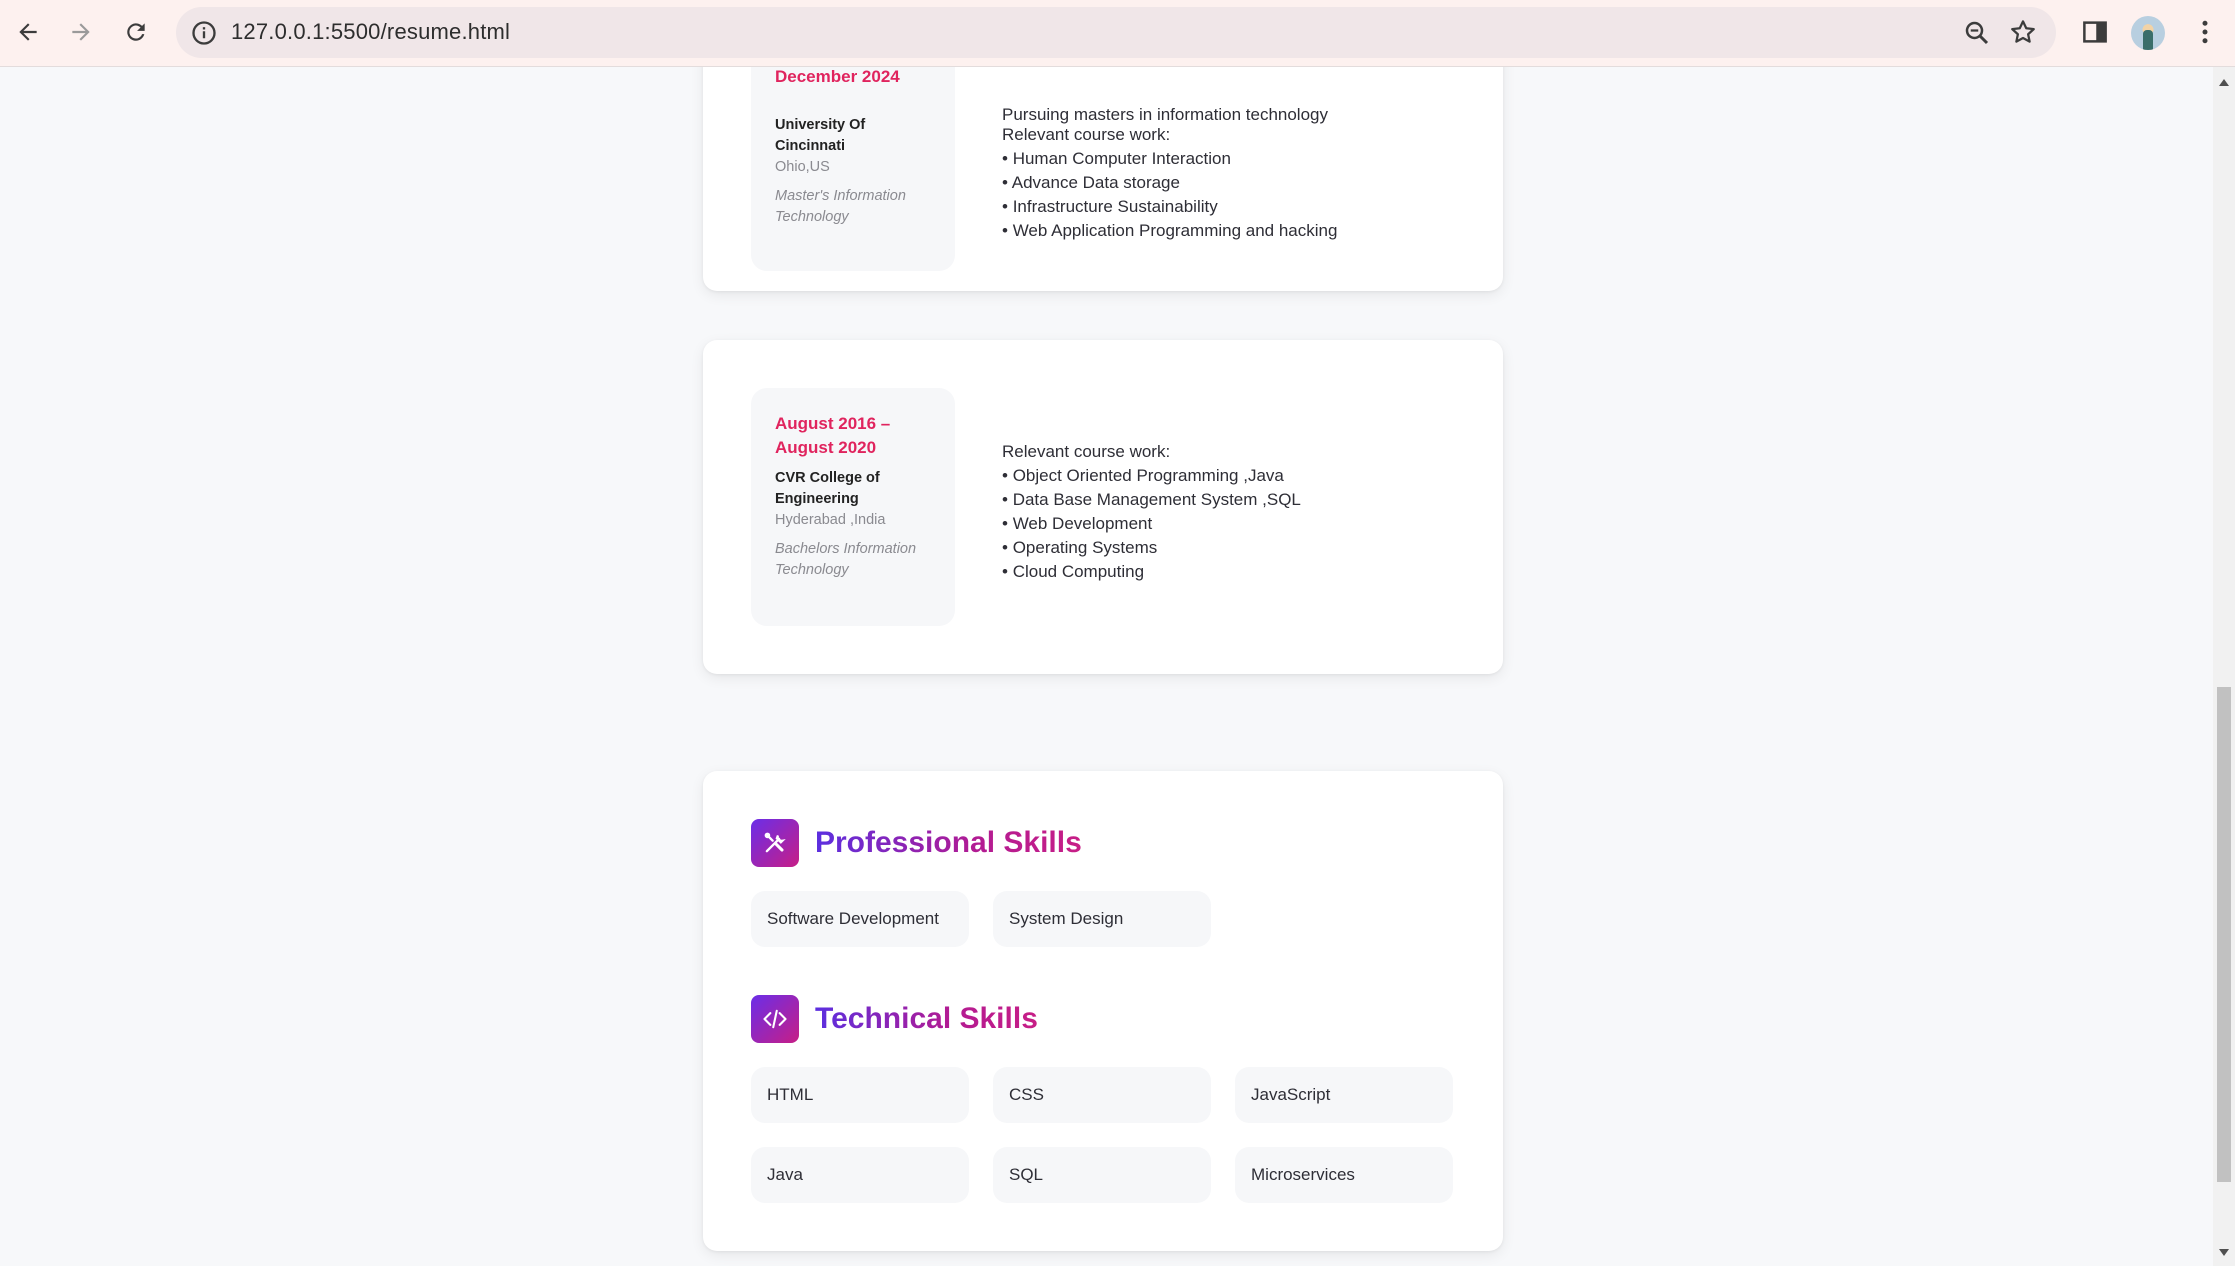 Image resolution: width=2235 pixels, height=1266 pixels. I want to click on tools-icon, so click(775, 843).